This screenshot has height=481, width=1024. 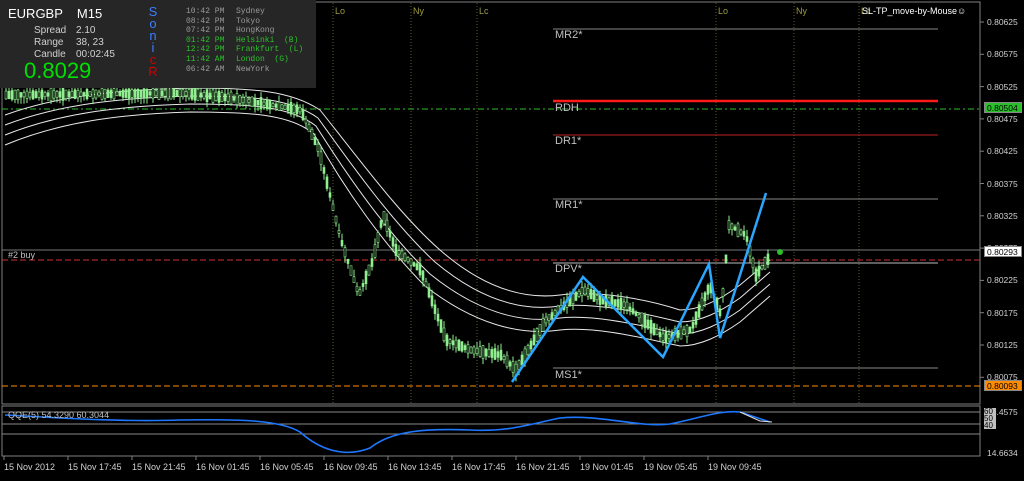 What do you see at coordinates (1002, 22) in the screenshot?
I see `price-axis-label: 0.80625` at bounding box center [1002, 22].